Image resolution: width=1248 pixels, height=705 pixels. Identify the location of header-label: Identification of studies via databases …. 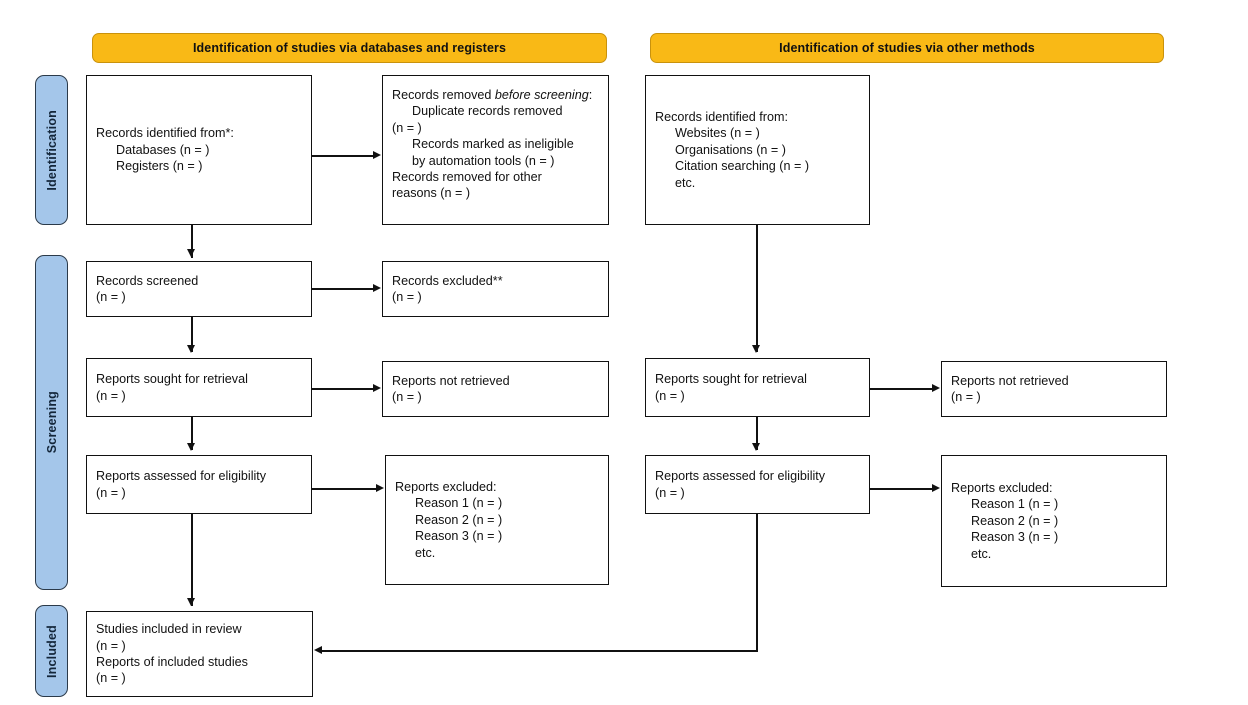
(349, 48).